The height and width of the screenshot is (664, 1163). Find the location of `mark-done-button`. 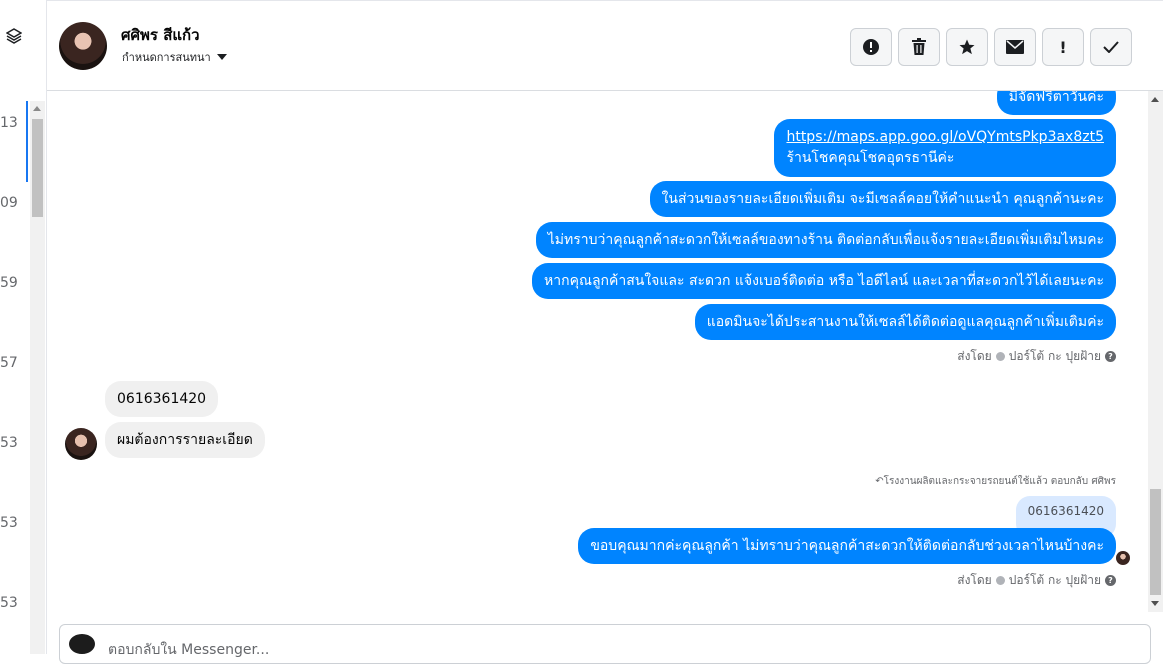

mark-done-button is located at coordinates (1111, 47).